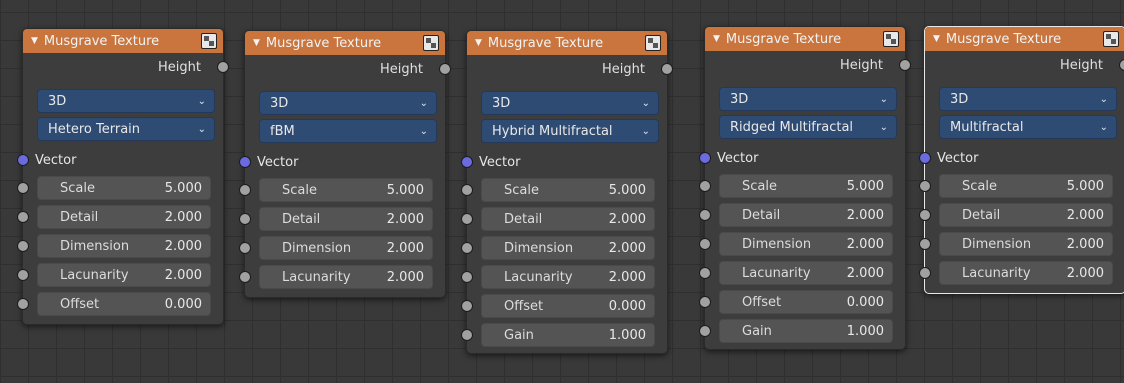 The height and width of the screenshot is (383, 1124). Describe the element at coordinates (316, 277) in the screenshot. I see `field-label: Lacunarity` at that location.